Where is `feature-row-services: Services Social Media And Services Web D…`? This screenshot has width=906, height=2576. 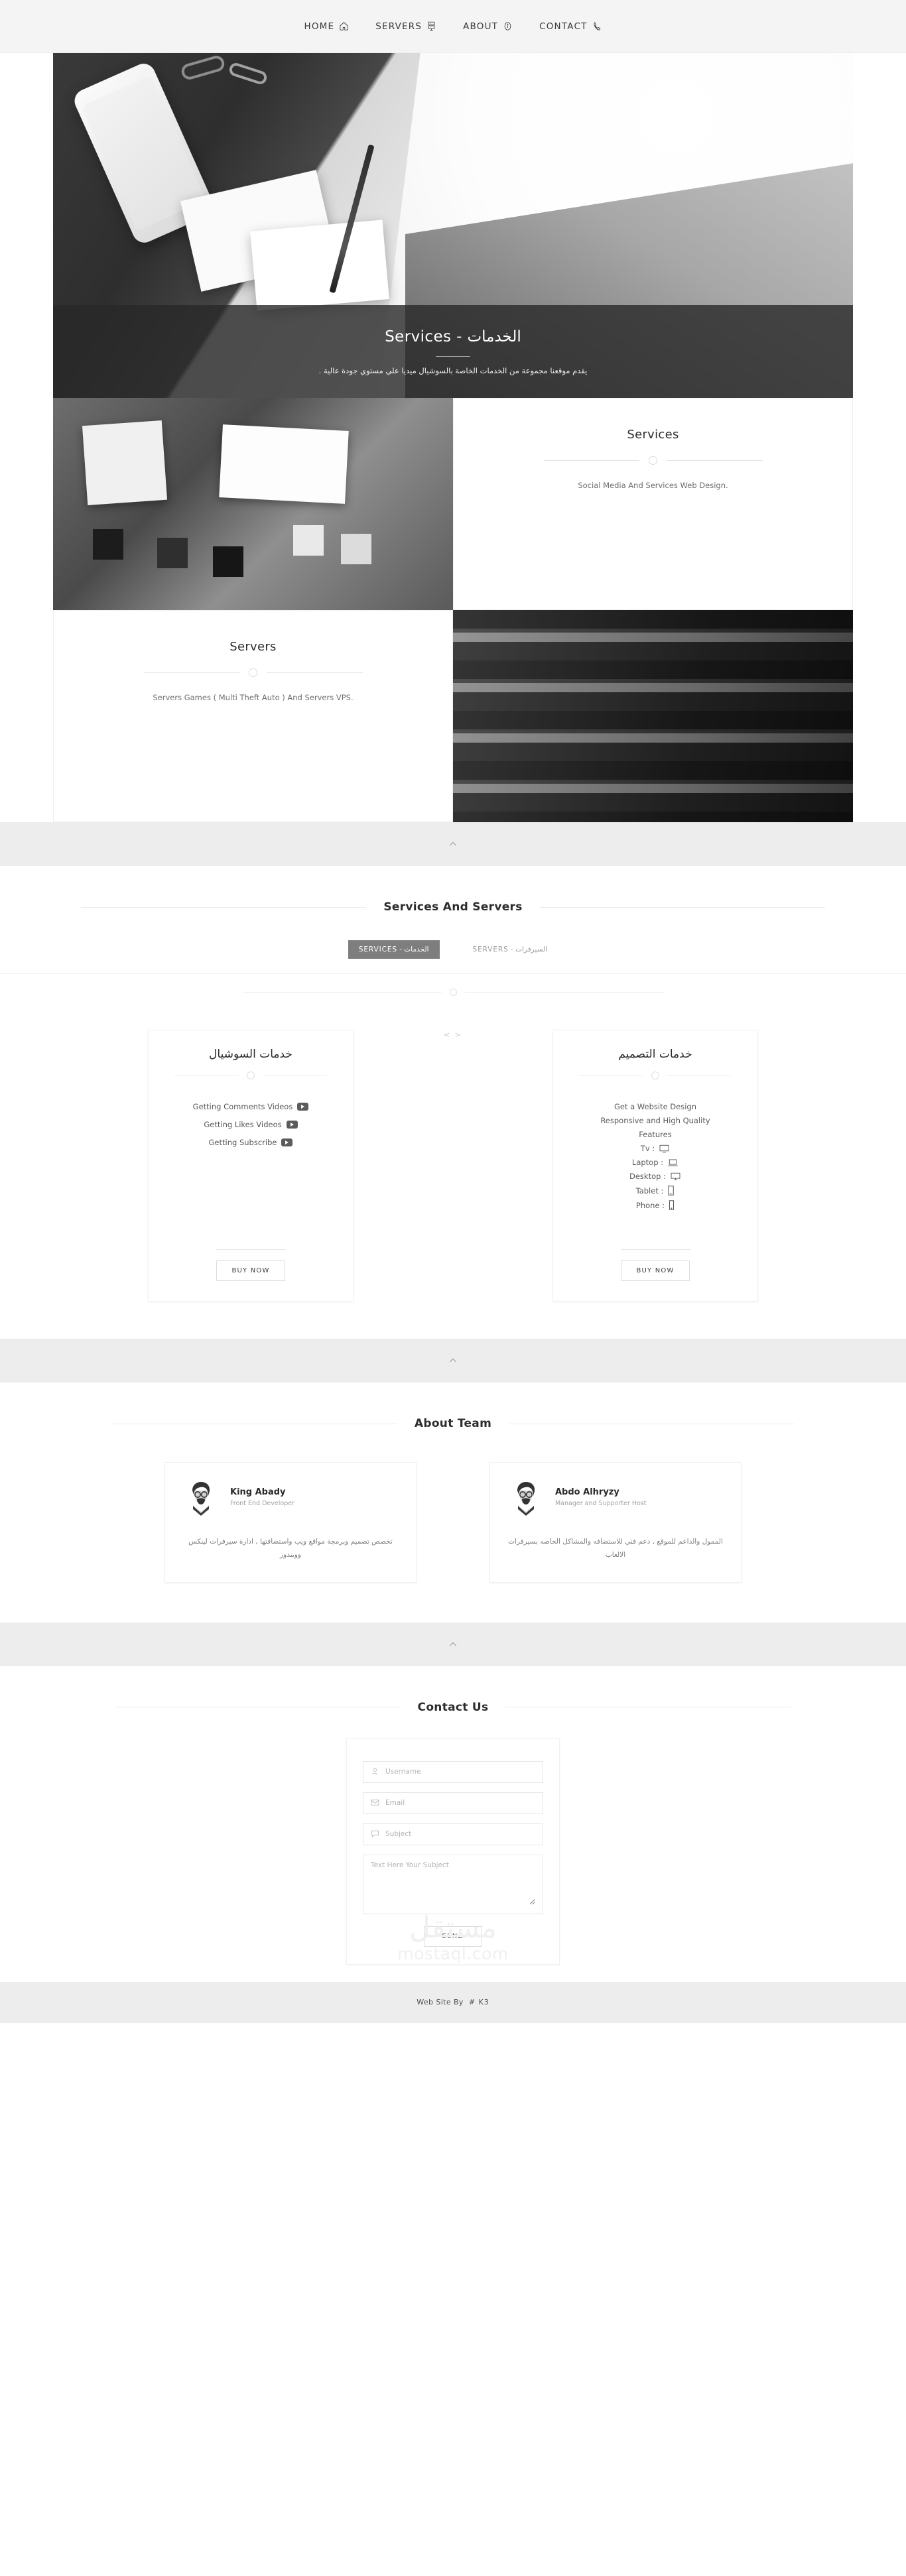
feature-row-services: Services Social Media And Services Web D… is located at coordinates (453, 504).